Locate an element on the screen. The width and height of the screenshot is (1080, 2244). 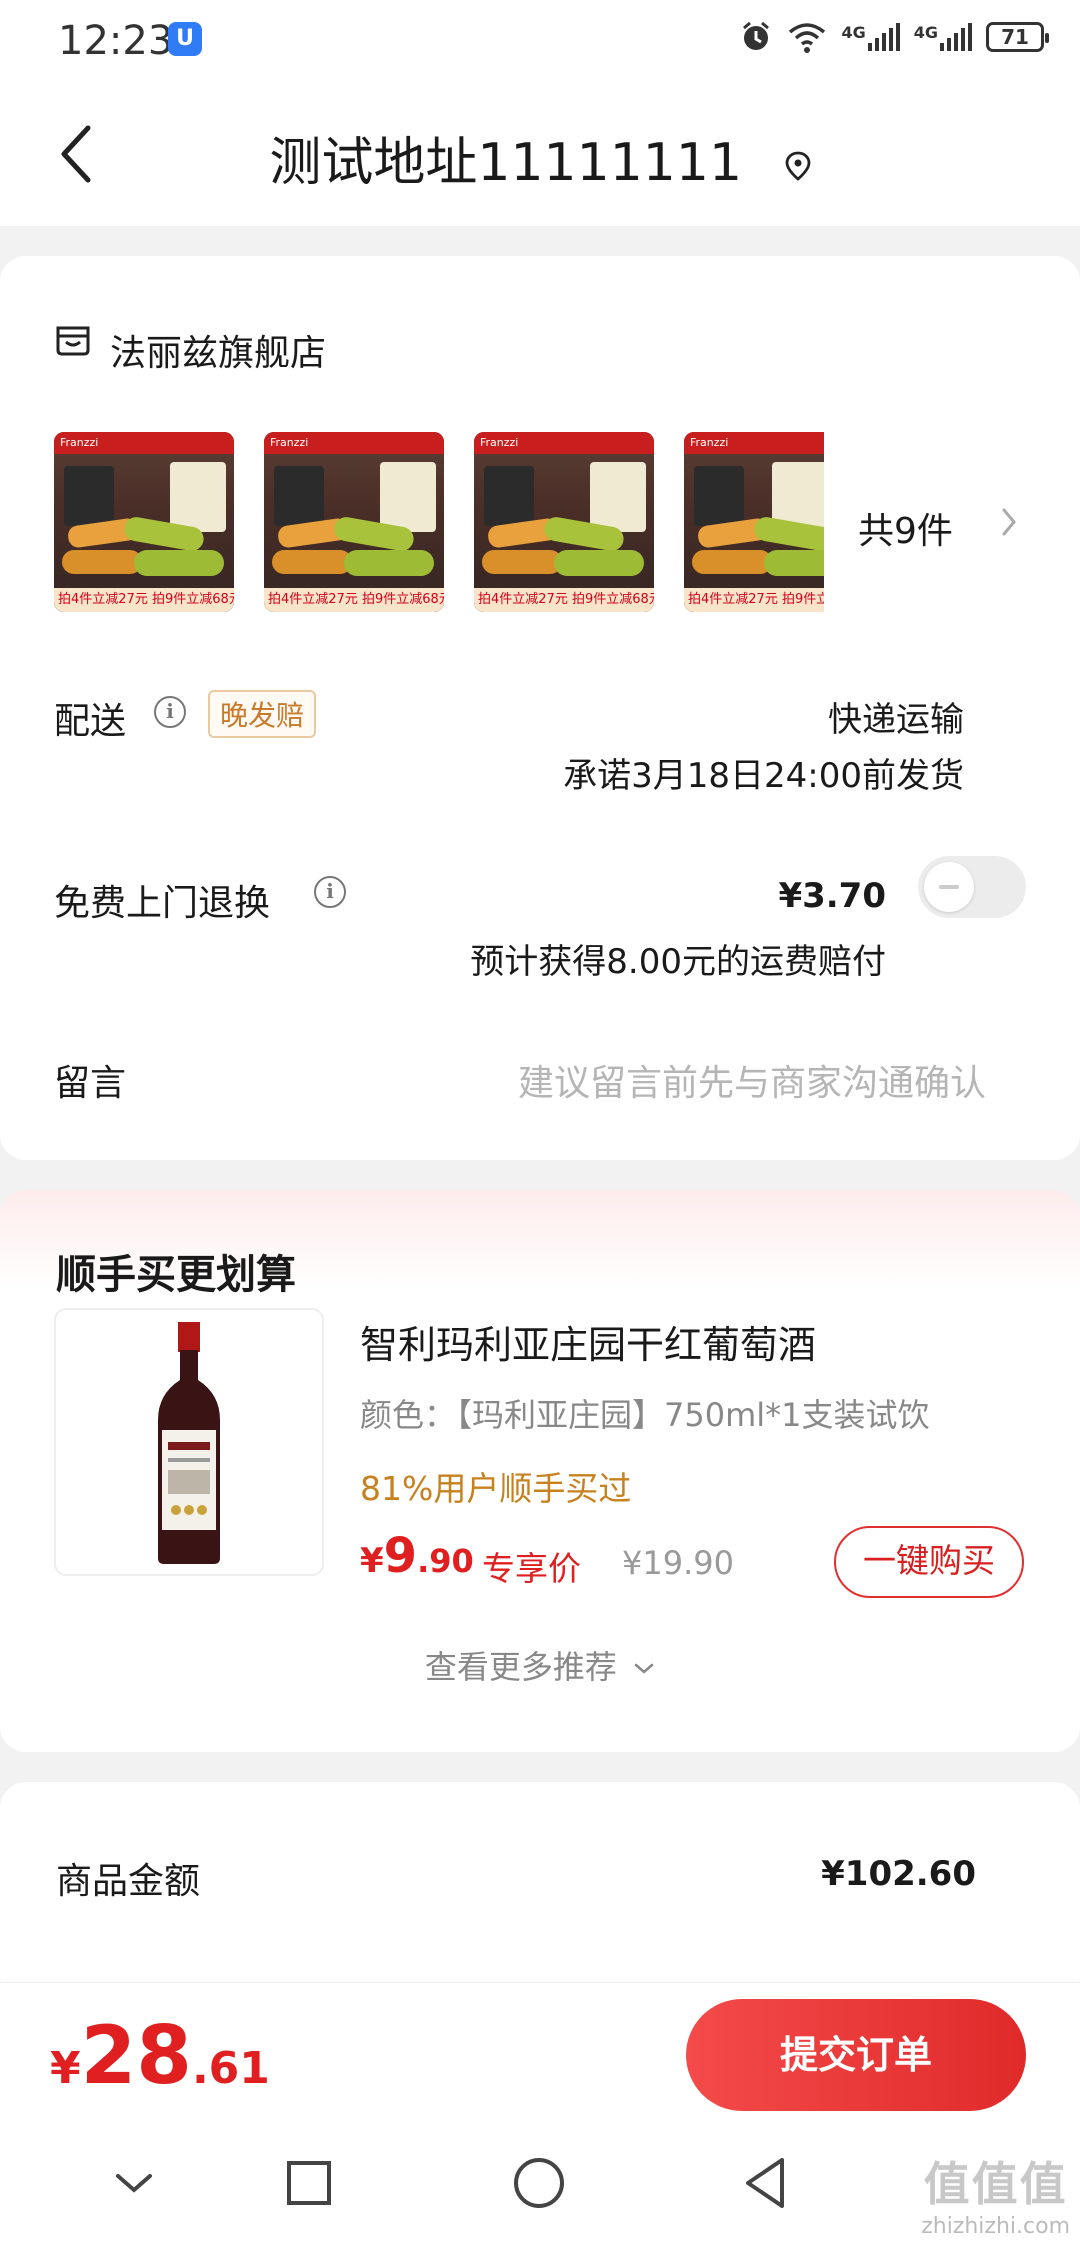
chevron-down-icon is located at coordinates (644, 1668).